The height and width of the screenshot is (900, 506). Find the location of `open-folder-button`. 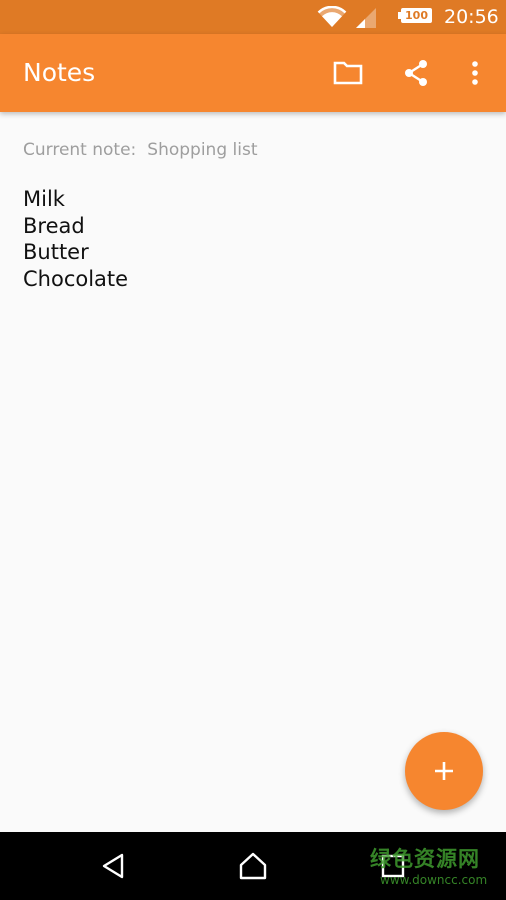

open-folder-button is located at coordinates (348, 73).